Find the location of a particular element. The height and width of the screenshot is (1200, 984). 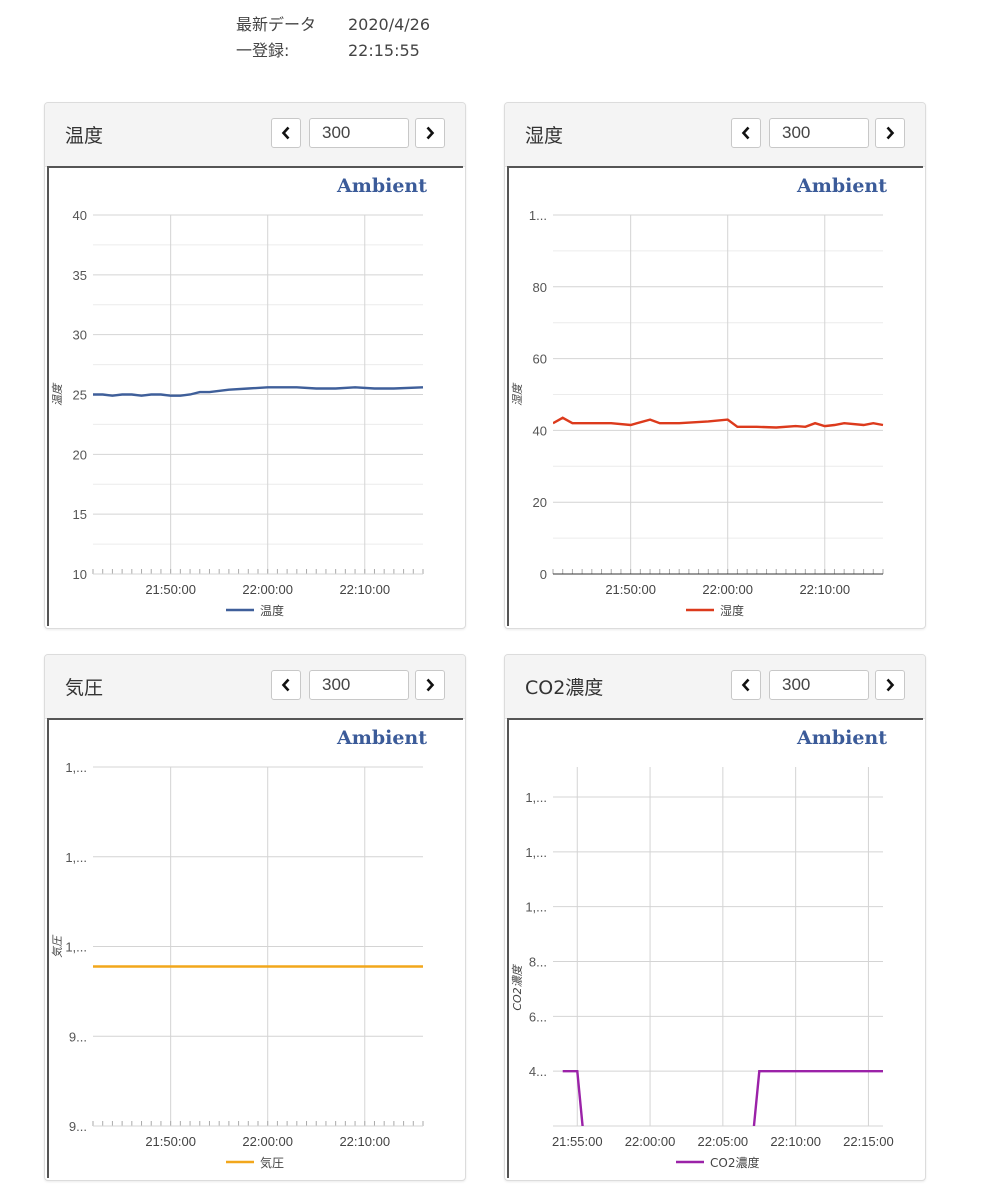

y-tick-label: 35 is located at coordinates (80, 275).